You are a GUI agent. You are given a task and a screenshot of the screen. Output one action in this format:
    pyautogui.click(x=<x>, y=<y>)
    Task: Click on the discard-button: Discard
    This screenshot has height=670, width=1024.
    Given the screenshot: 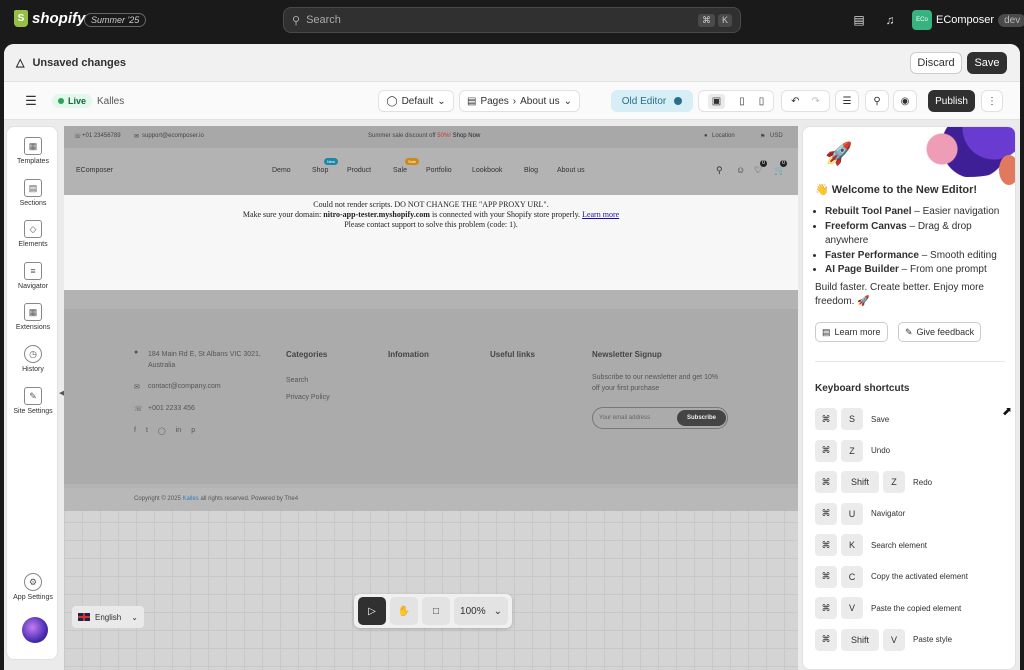 What is the action you would take?
    pyautogui.click(x=936, y=63)
    